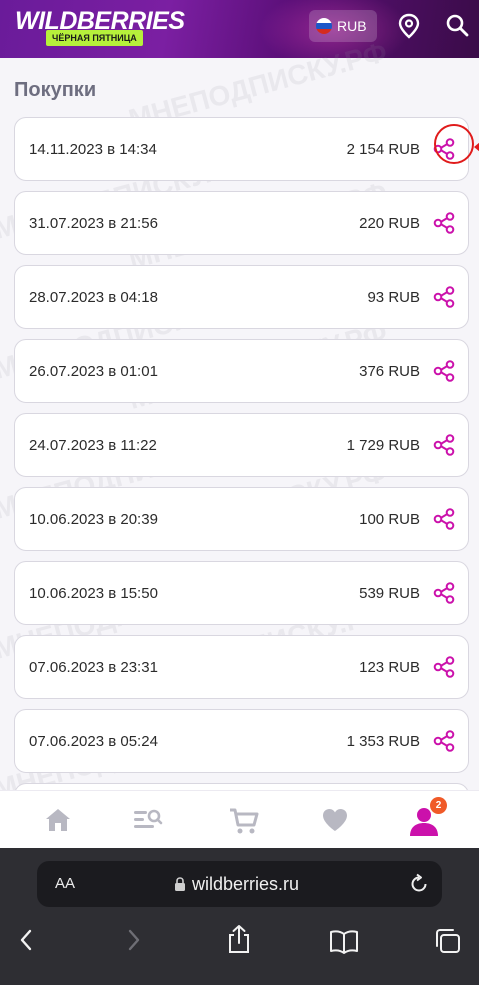 This screenshot has height=985, width=479. I want to click on location-pin-icon, so click(409, 26).